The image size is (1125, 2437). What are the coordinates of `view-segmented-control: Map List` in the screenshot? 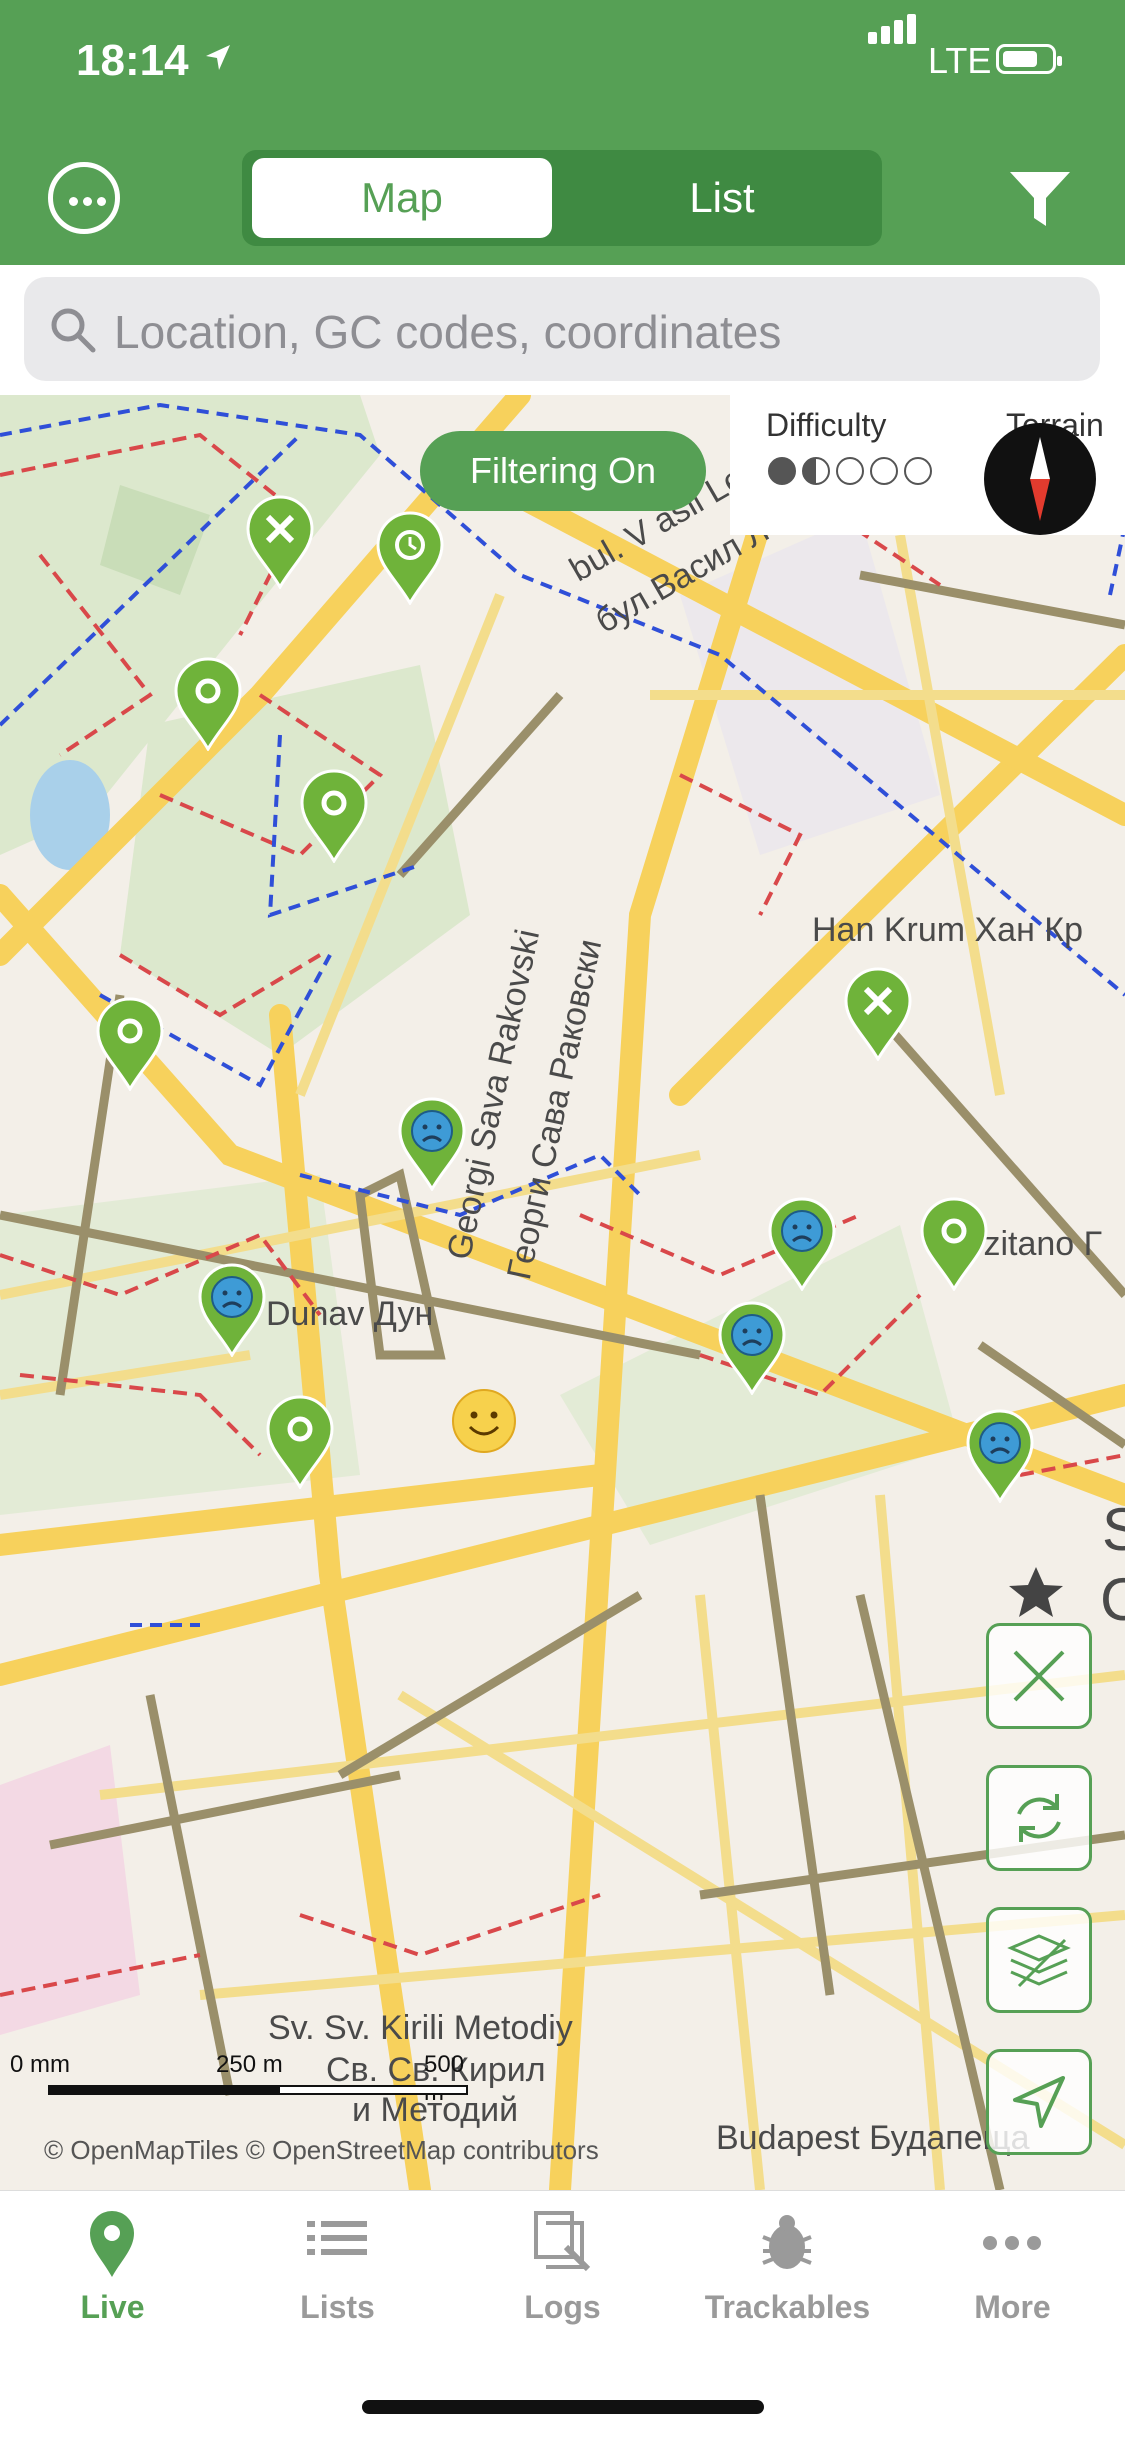 It's located at (562, 198).